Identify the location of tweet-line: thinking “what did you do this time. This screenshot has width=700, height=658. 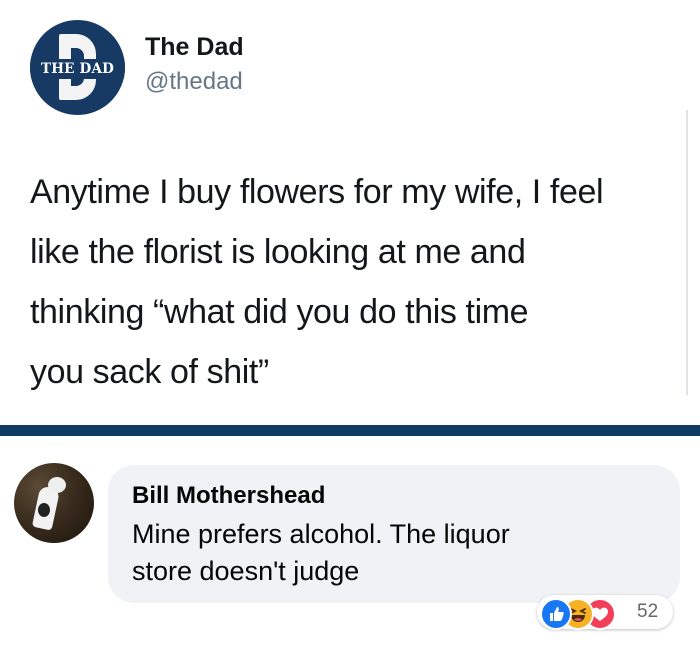
(279, 312).